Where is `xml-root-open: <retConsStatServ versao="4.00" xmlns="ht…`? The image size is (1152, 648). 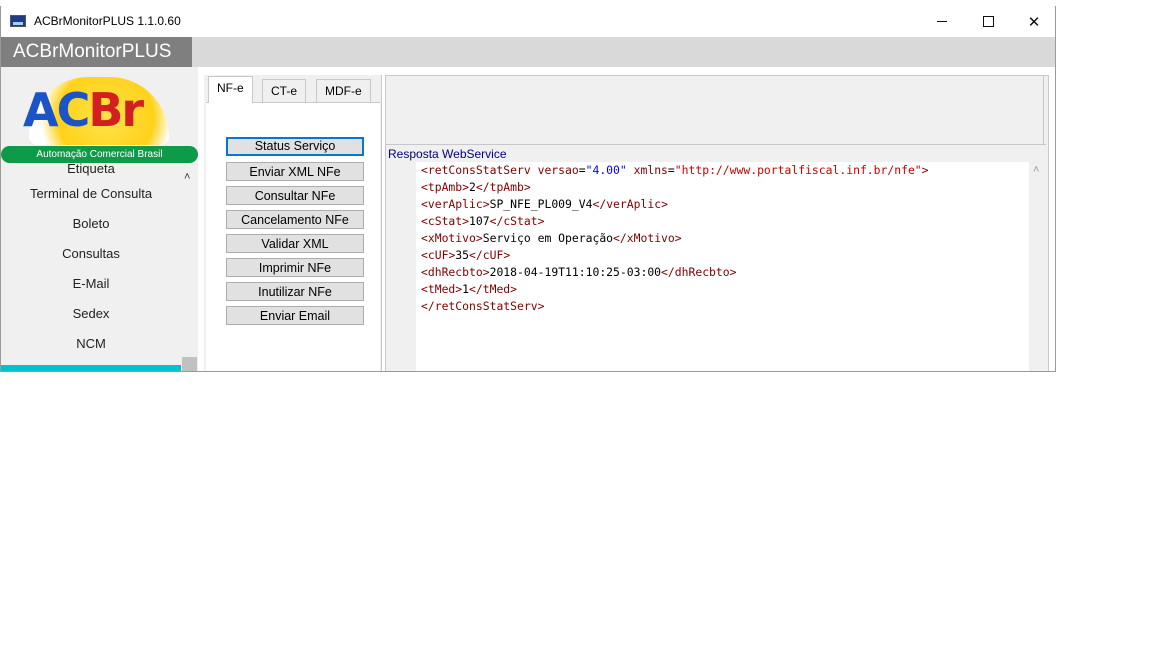
xml-root-open: <retConsStatServ versao="4.00" xmlns="ht… is located at coordinates (675, 170).